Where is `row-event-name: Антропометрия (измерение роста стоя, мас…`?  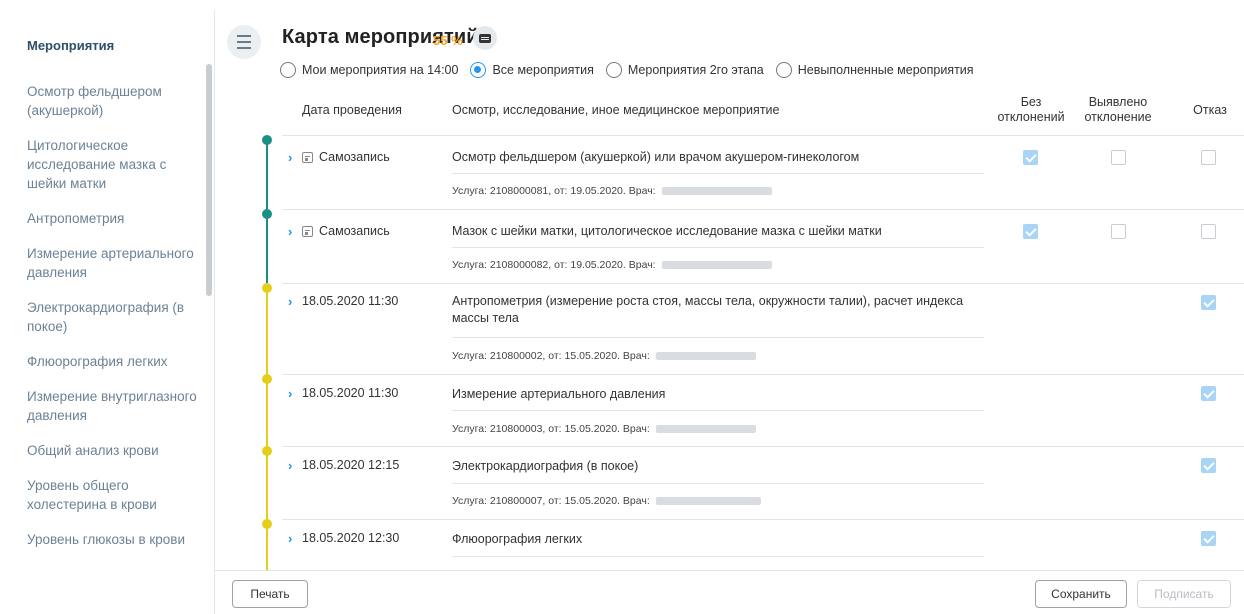
row-event-name: Антропометрия (измерение роста стоя, мас… is located at coordinates (708, 309).